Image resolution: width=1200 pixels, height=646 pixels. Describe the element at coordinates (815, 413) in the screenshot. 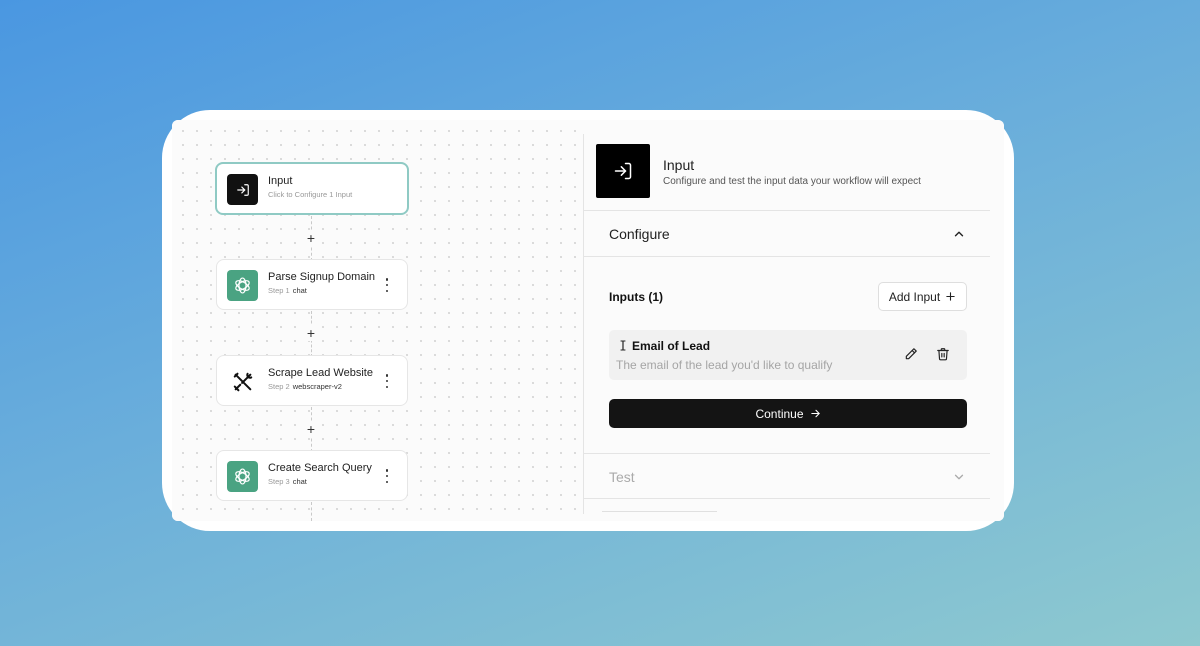

I see `arrow-right-icon` at that location.